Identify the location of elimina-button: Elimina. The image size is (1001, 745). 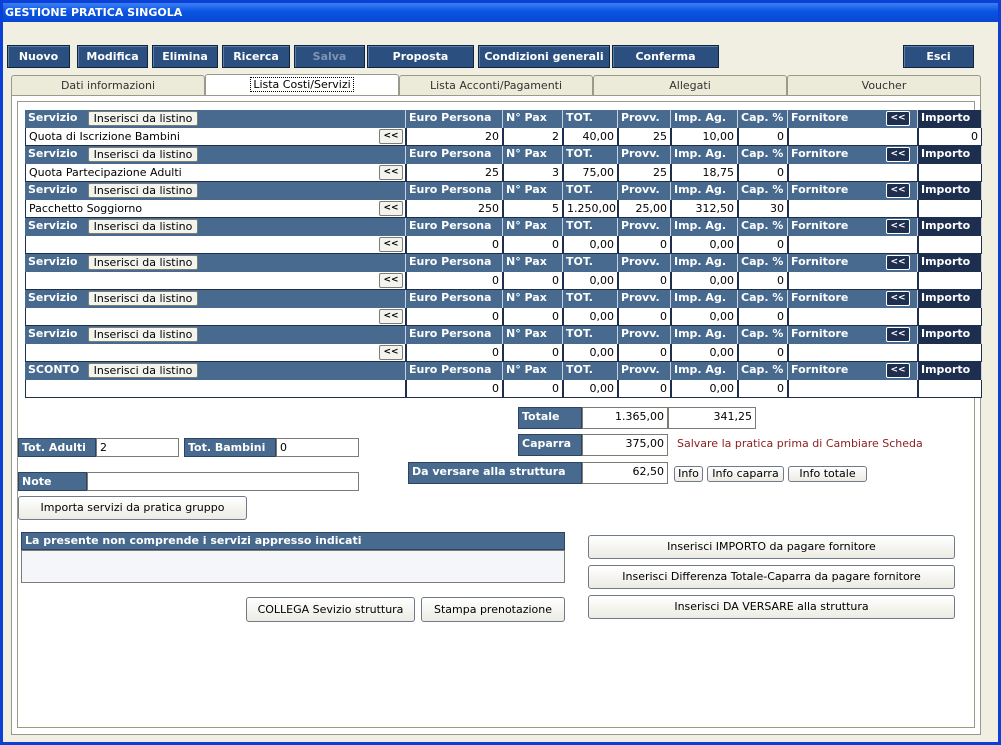
(185, 56).